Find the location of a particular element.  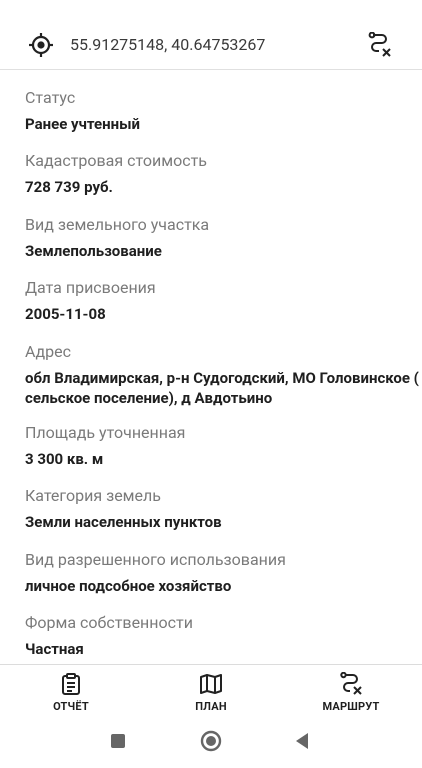

home-icon is located at coordinates (211, 741).